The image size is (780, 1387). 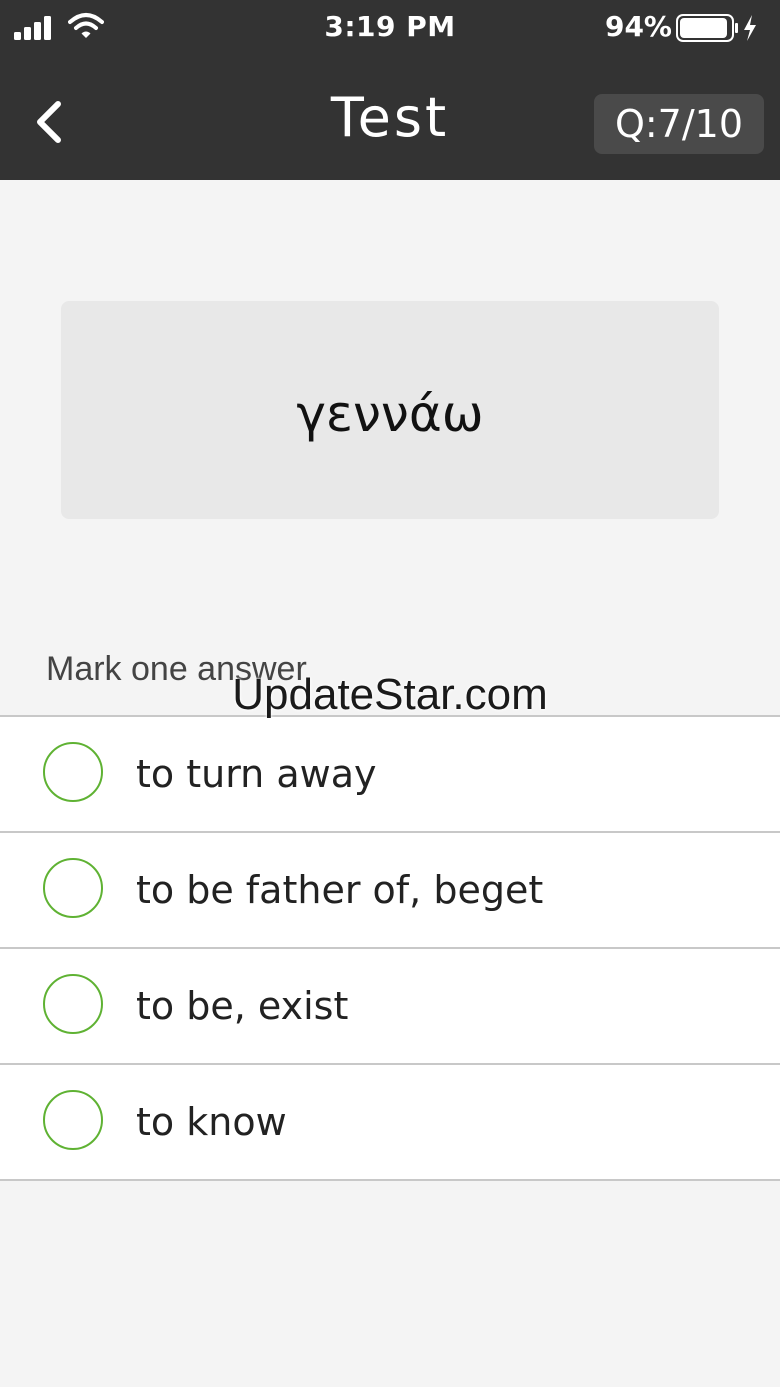 What do you see at coordinates (256, 774) in the screenshot?
I see `answer-option-label: to turn away` at bounding box center [256, 774].